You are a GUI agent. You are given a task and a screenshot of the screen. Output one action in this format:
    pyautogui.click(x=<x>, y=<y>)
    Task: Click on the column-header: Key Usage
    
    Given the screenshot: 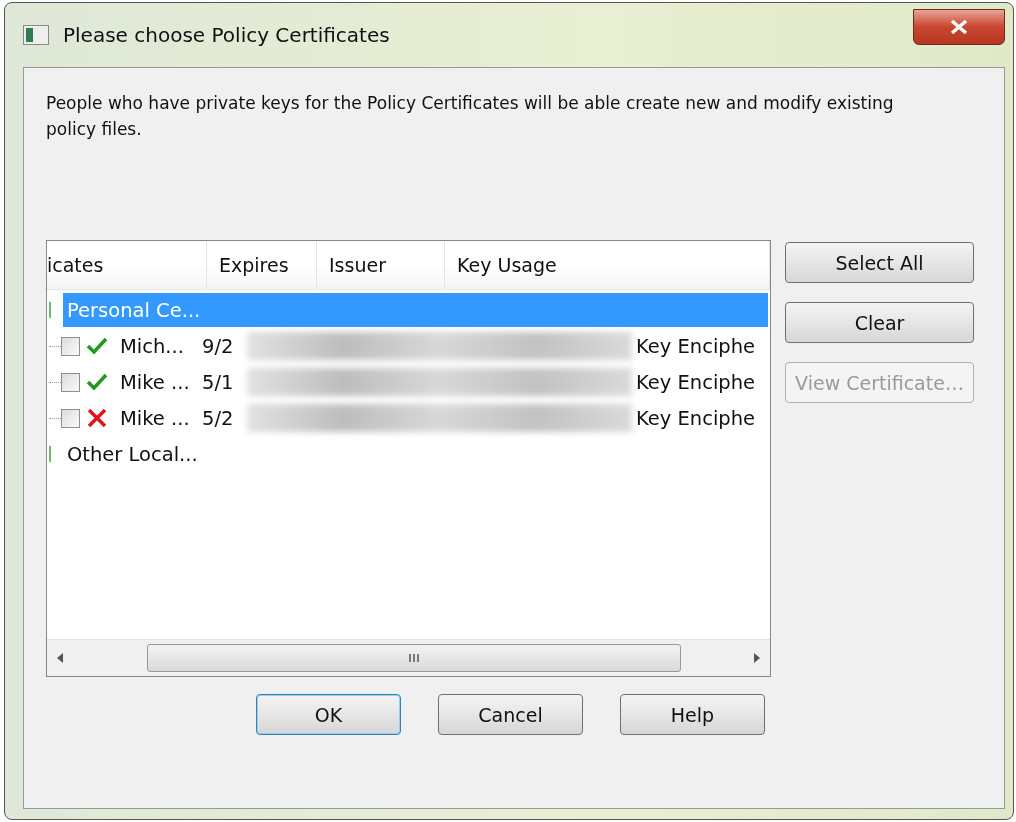 What is the action you would take?
    pyautogui.click(x=607, y=265)
    